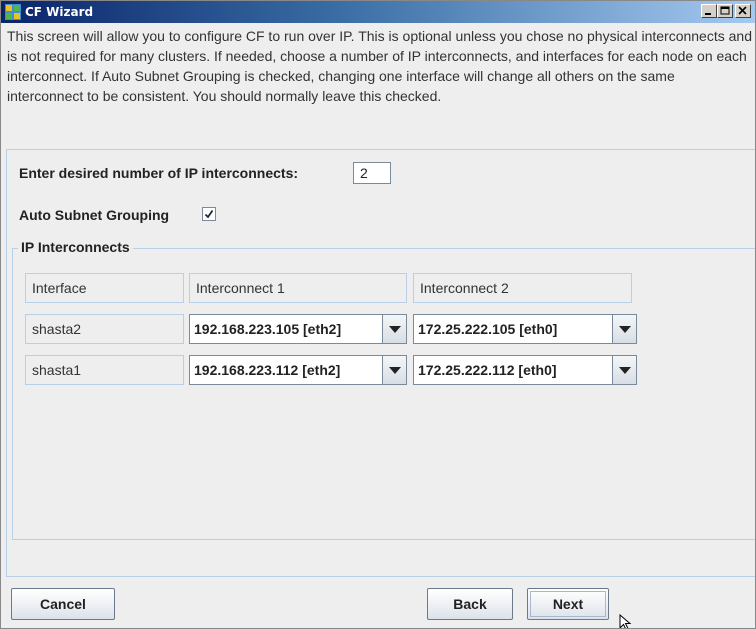 This screenshot has height=629, width=756. What do you see at coordinates (568, 604) in the screenshot?
I see `next-button: Next` at bounding box center [568, 604].